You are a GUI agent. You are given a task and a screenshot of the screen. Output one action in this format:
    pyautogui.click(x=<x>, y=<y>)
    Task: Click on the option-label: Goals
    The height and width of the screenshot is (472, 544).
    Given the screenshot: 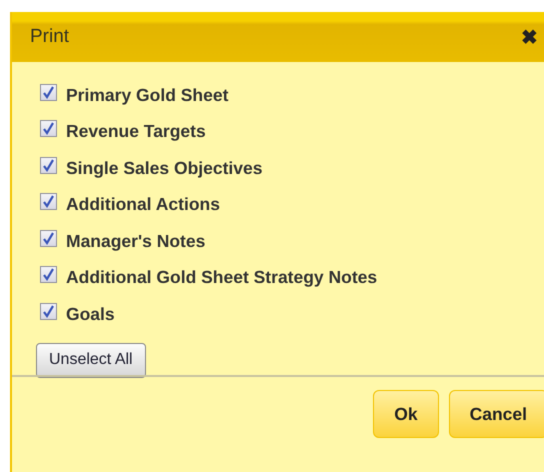 What is the action you would take?
    pyautogui.click(x=90, y=314)
    